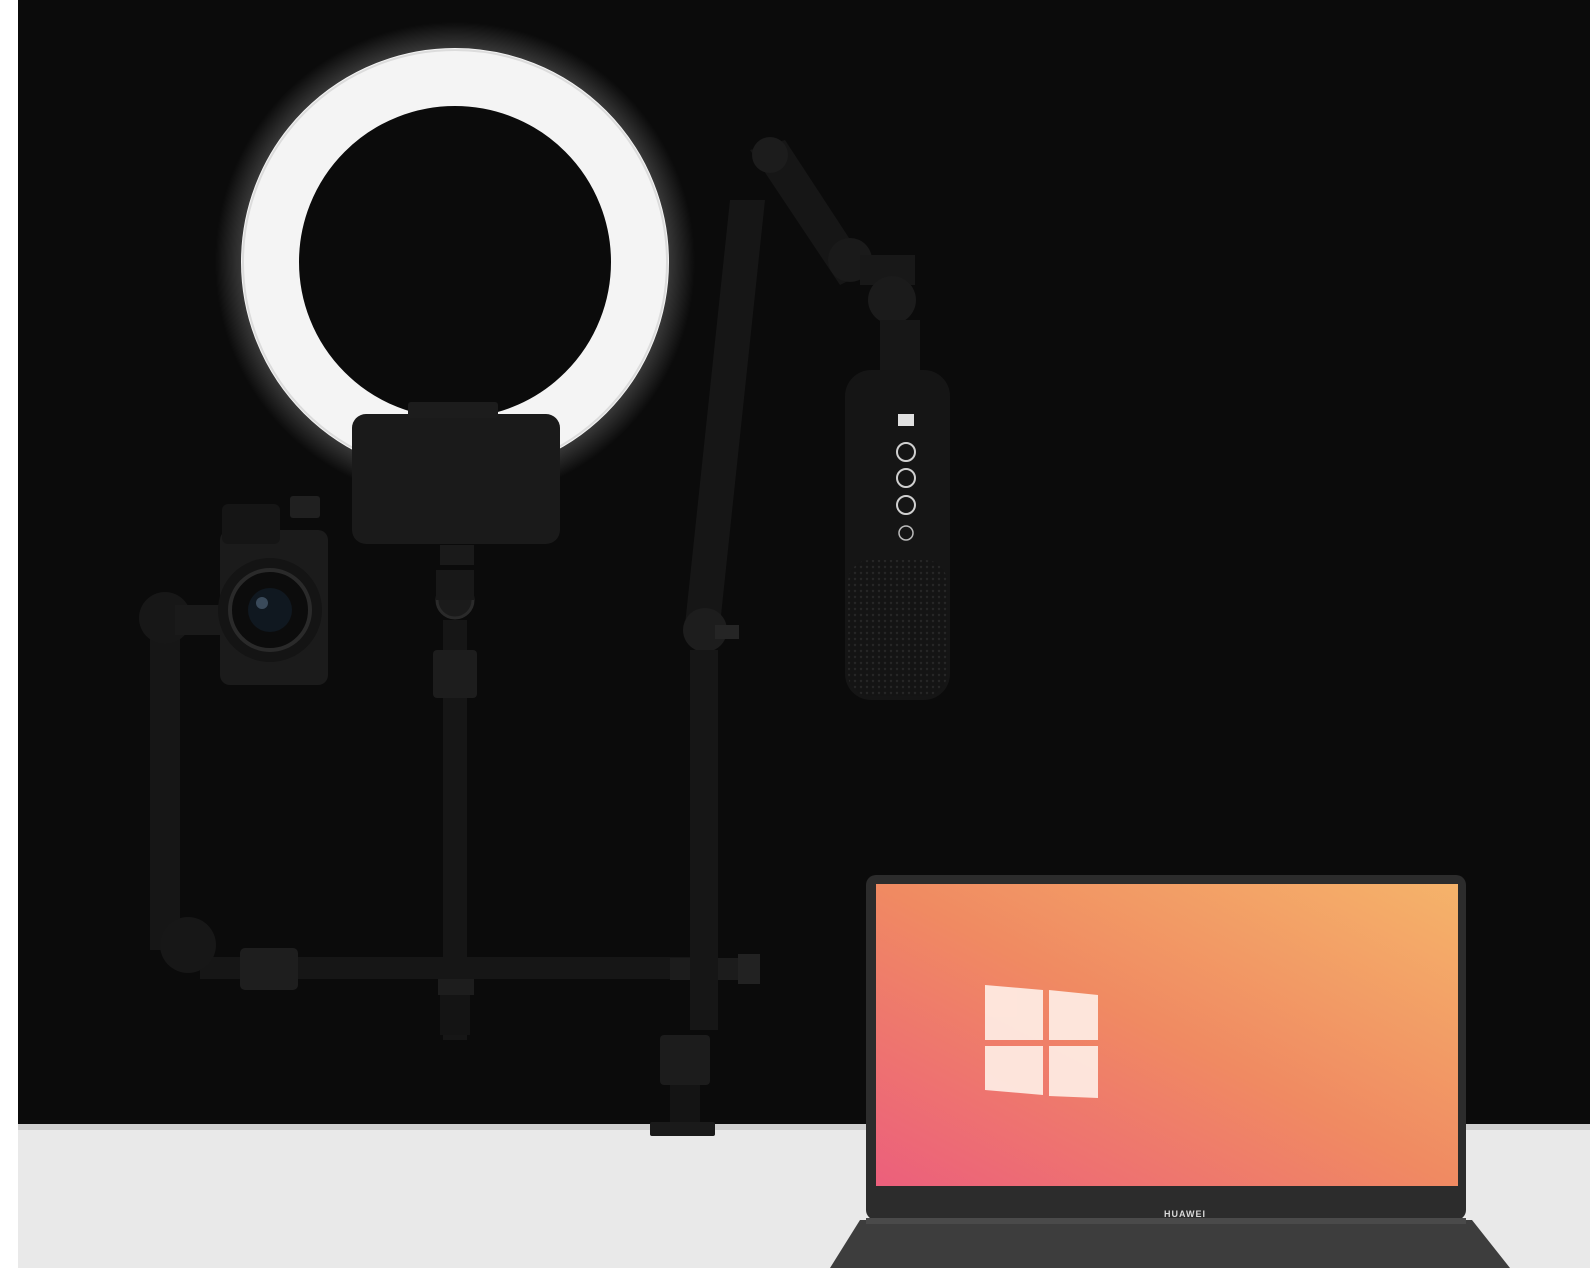 The image size is (1590, 1268). What do you see at coordinates (897, 535) in the screenshot?
I see `microphone-icon` at bounding box center [897, 535].